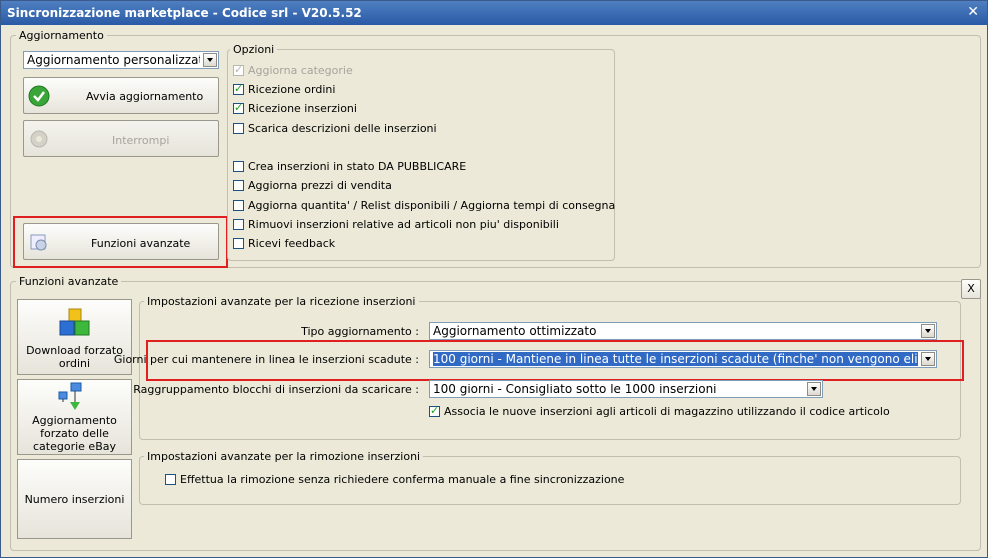  I want to click on opzioni-legend: Opzioni, so click(254, 49).